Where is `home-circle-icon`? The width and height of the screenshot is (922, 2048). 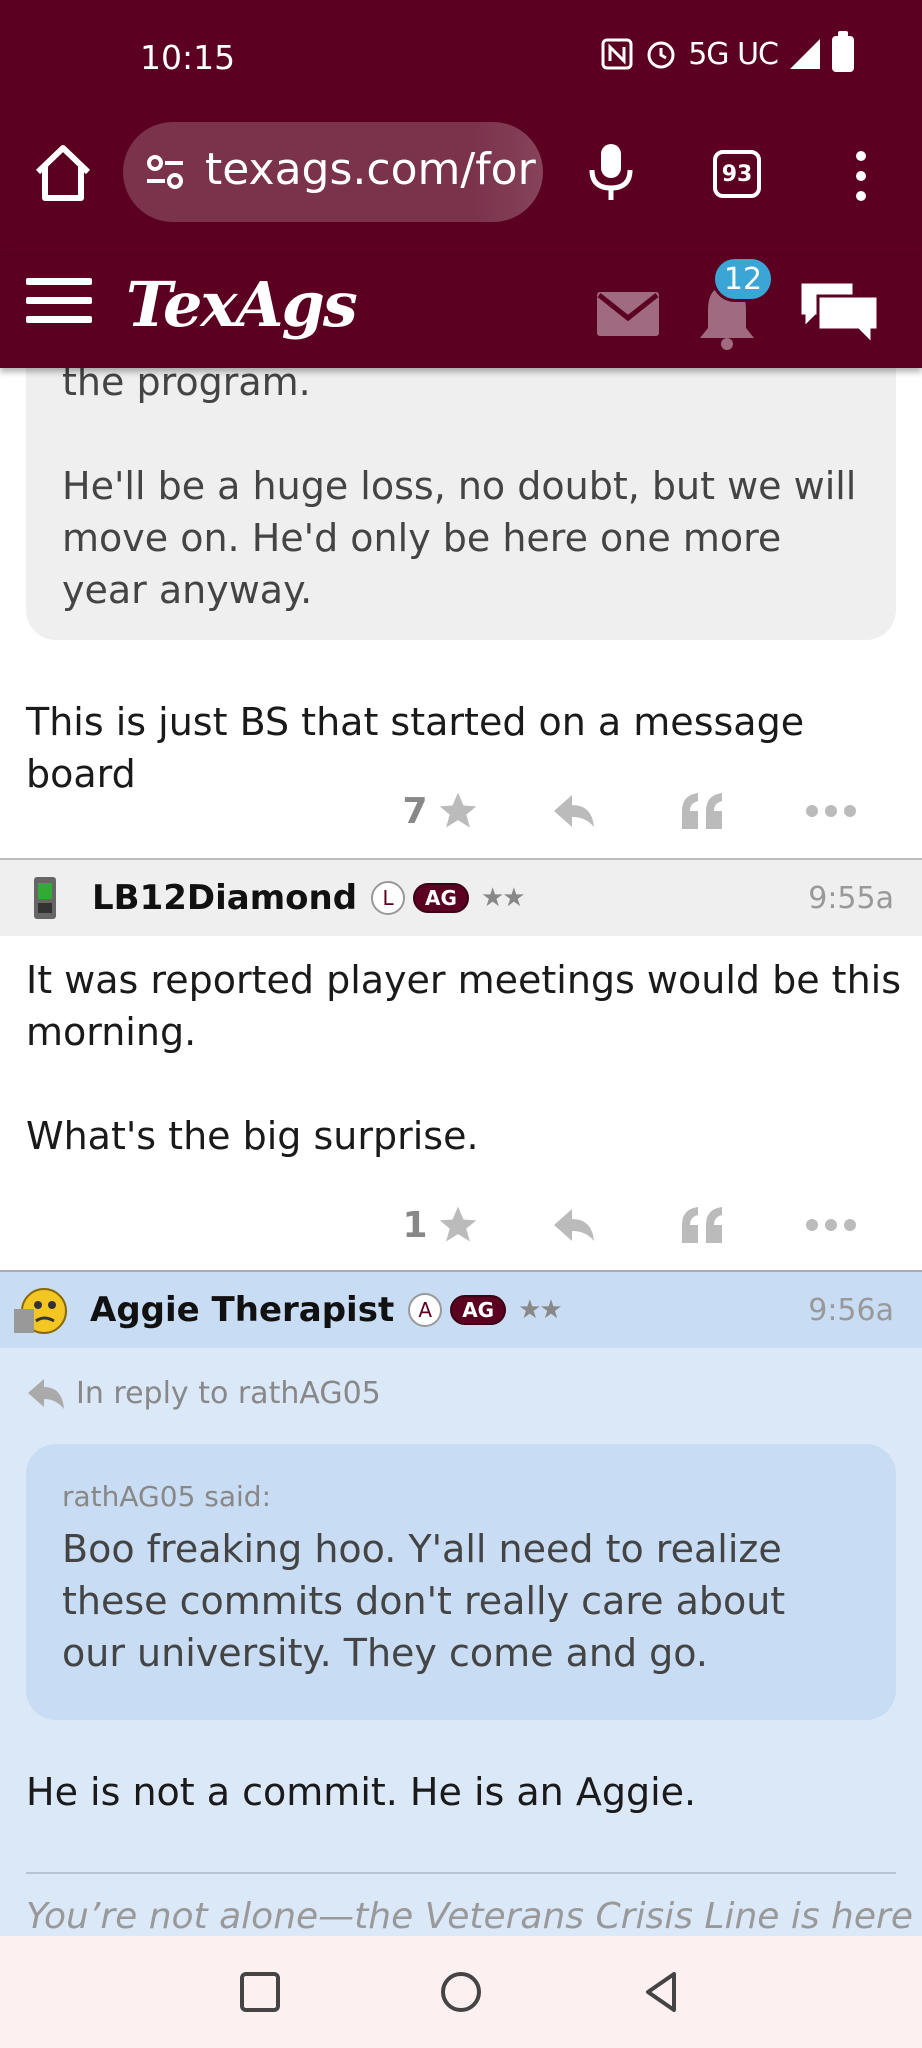 home-circle-icon is located at coordinates (461, 1992).